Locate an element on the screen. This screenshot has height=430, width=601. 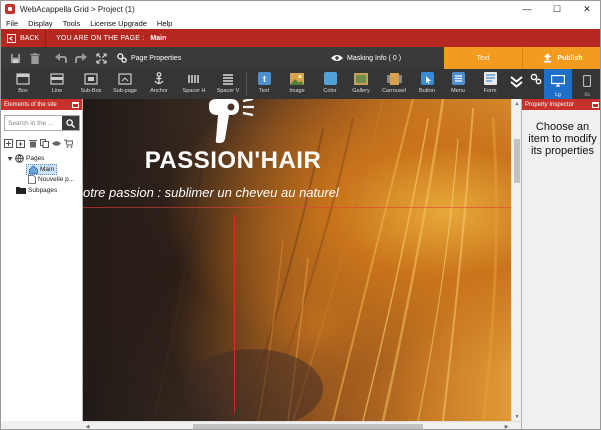
component-box: Box is located at coordinates (23, 84).